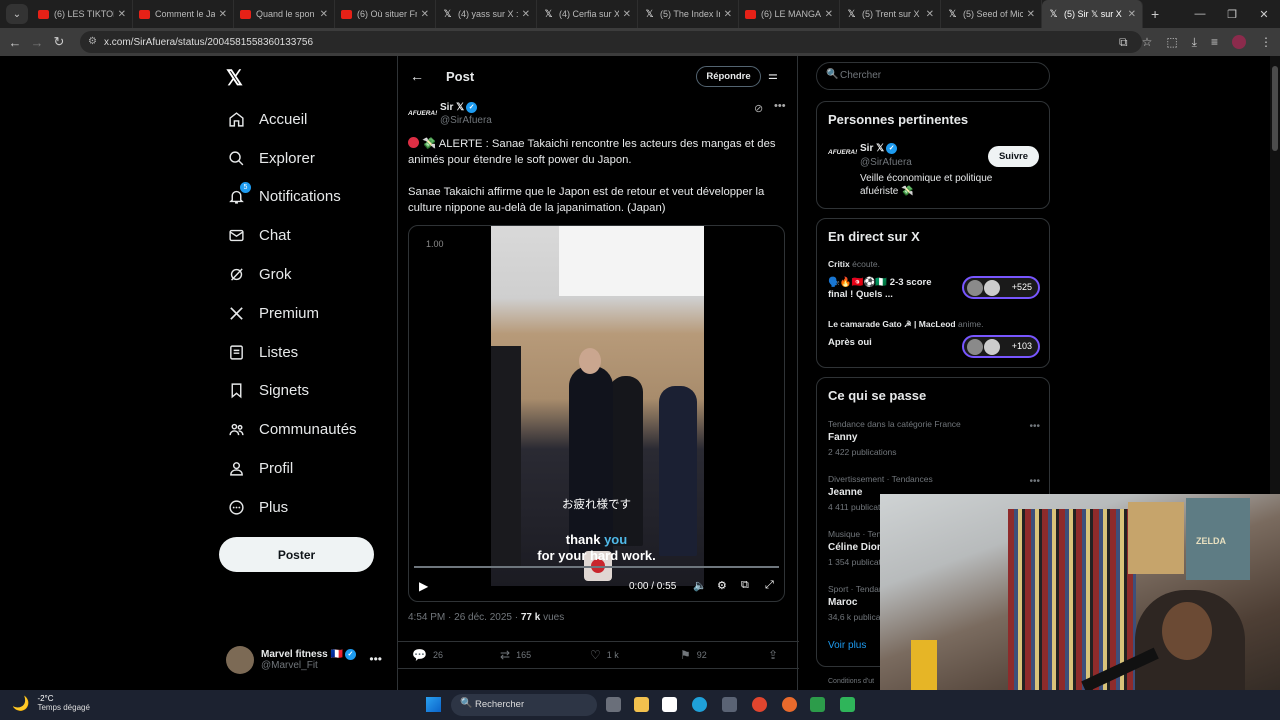  What do you see at coordinates (817, 704) in the screenshot?
I see `xbox-icon` at bounding box center [817, 704].